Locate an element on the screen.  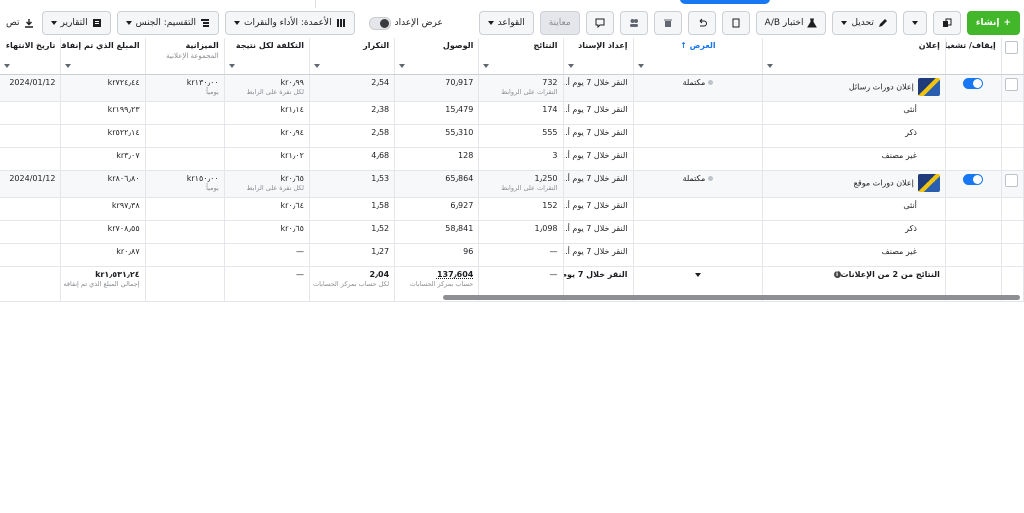
duplicate-button is located at coordinates (946, 23).